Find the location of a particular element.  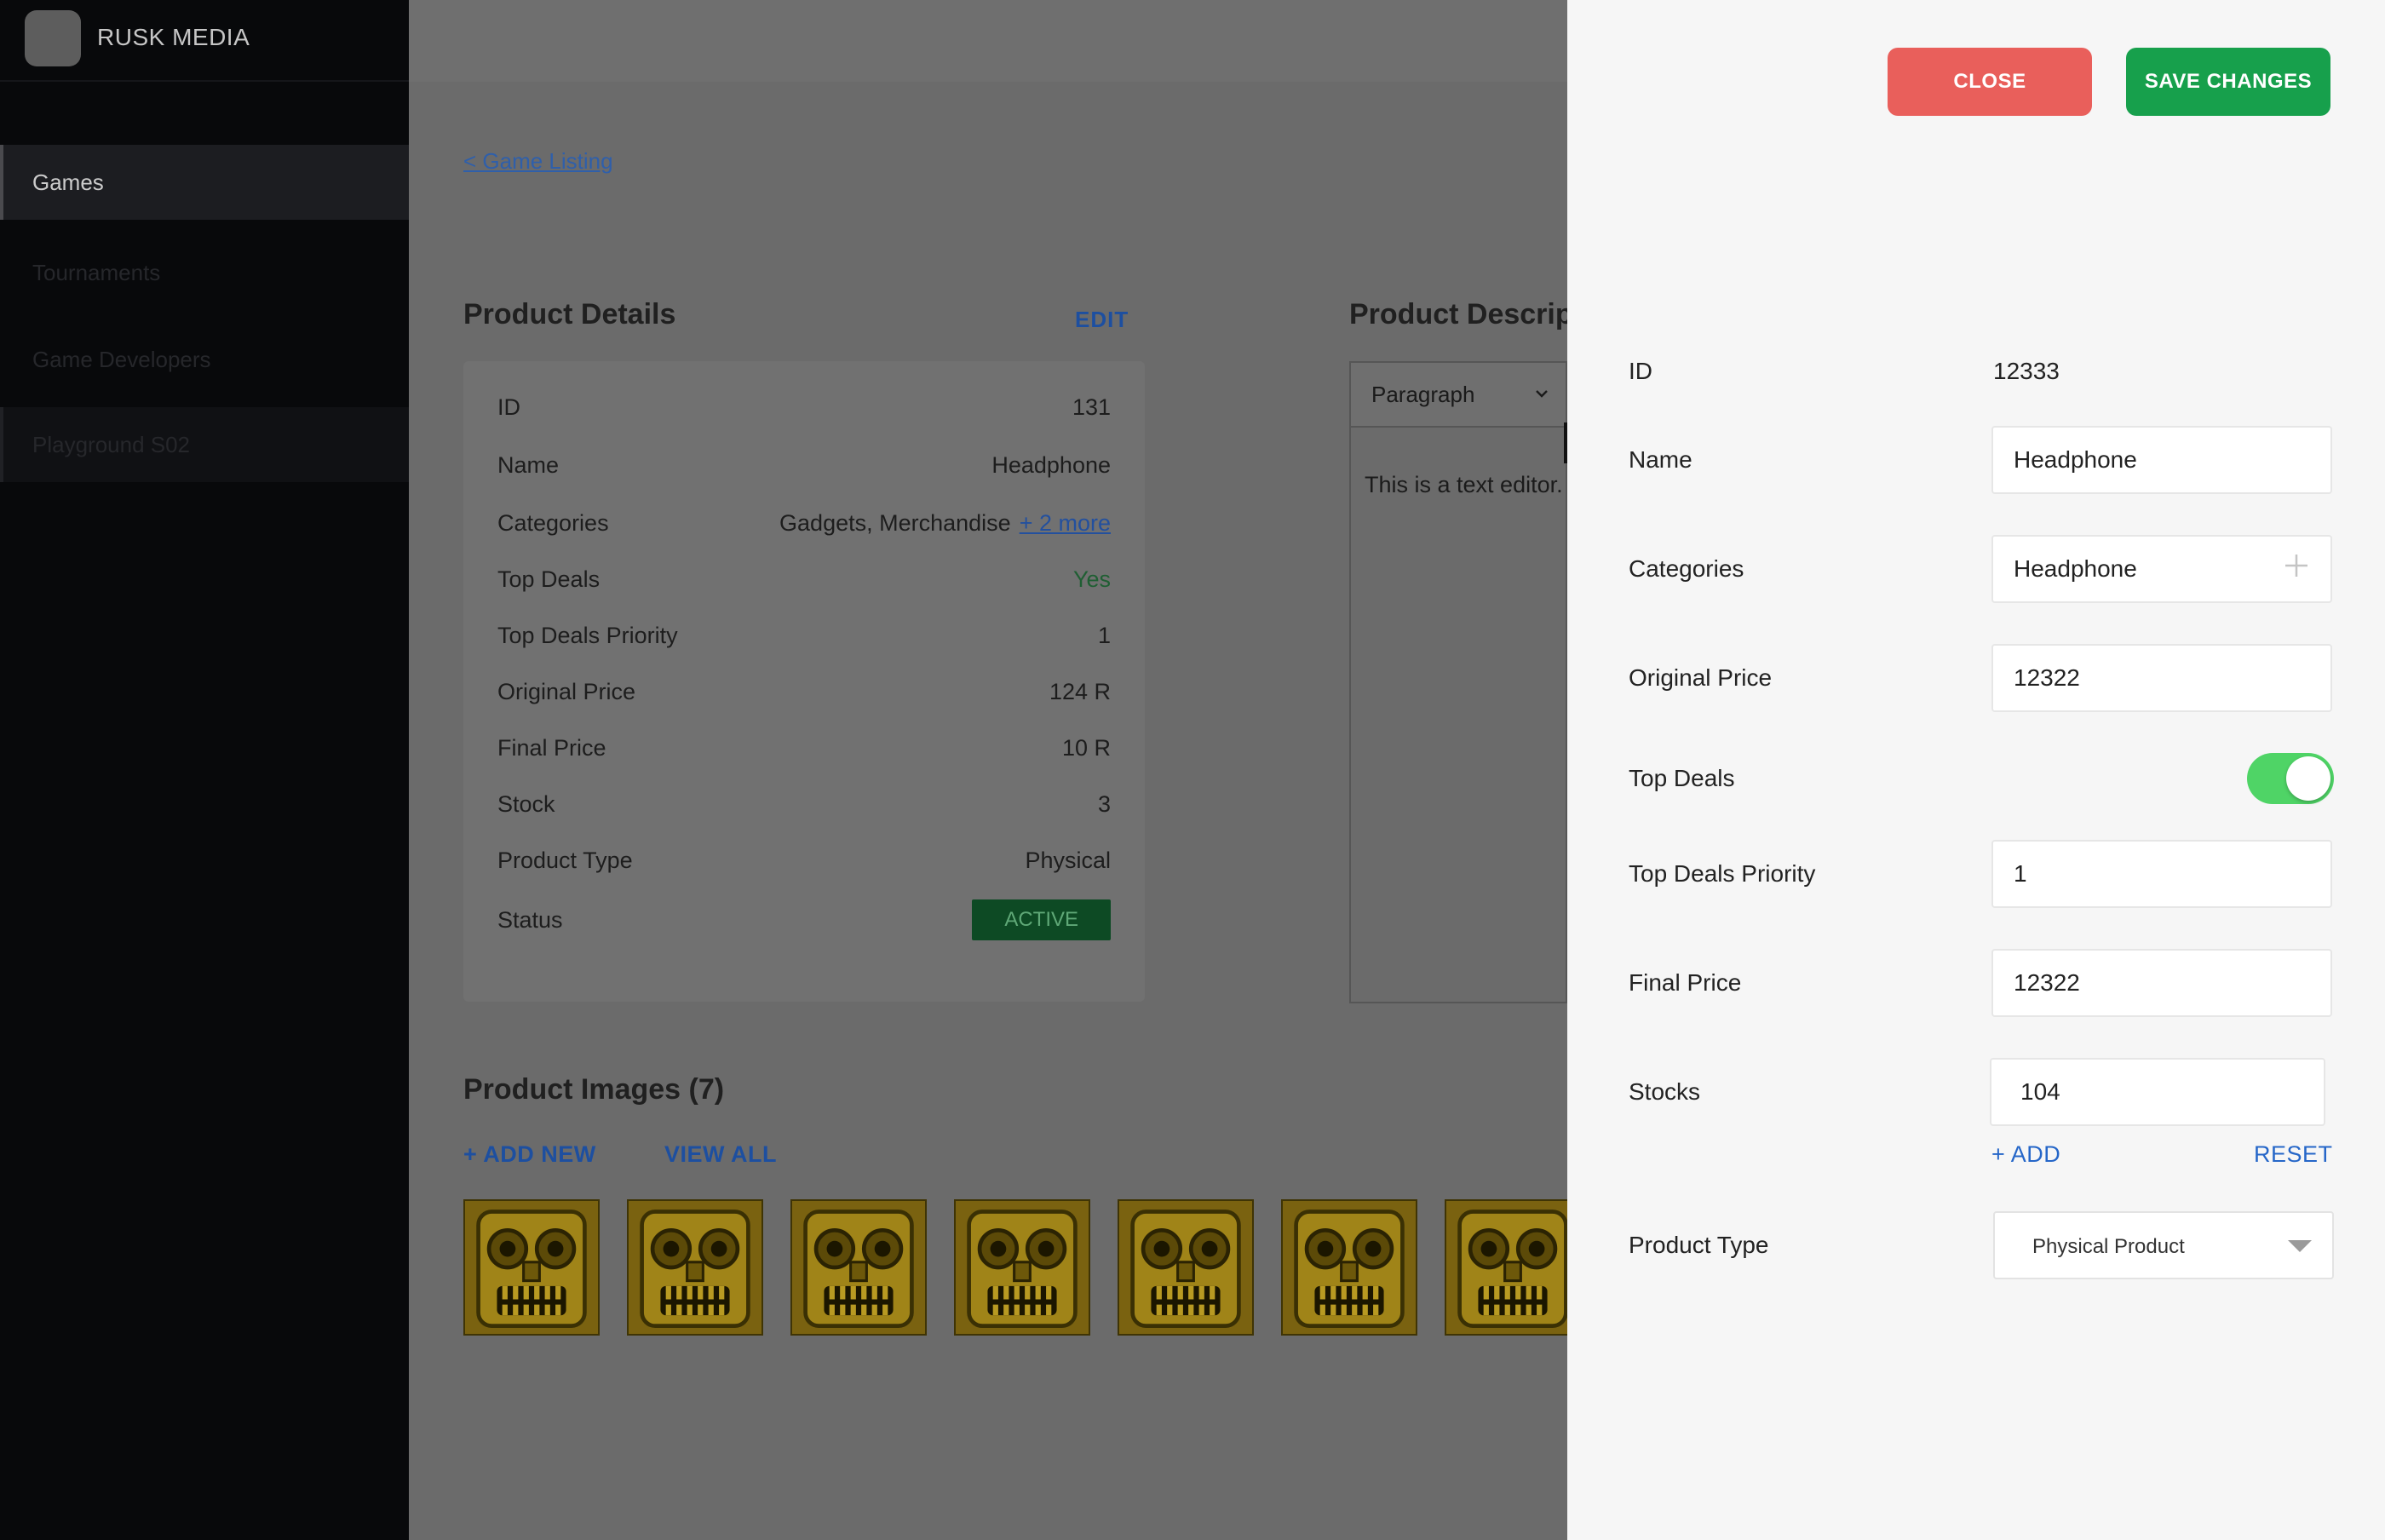

close-button: CLOSE is located at coordinates (1990, 82).